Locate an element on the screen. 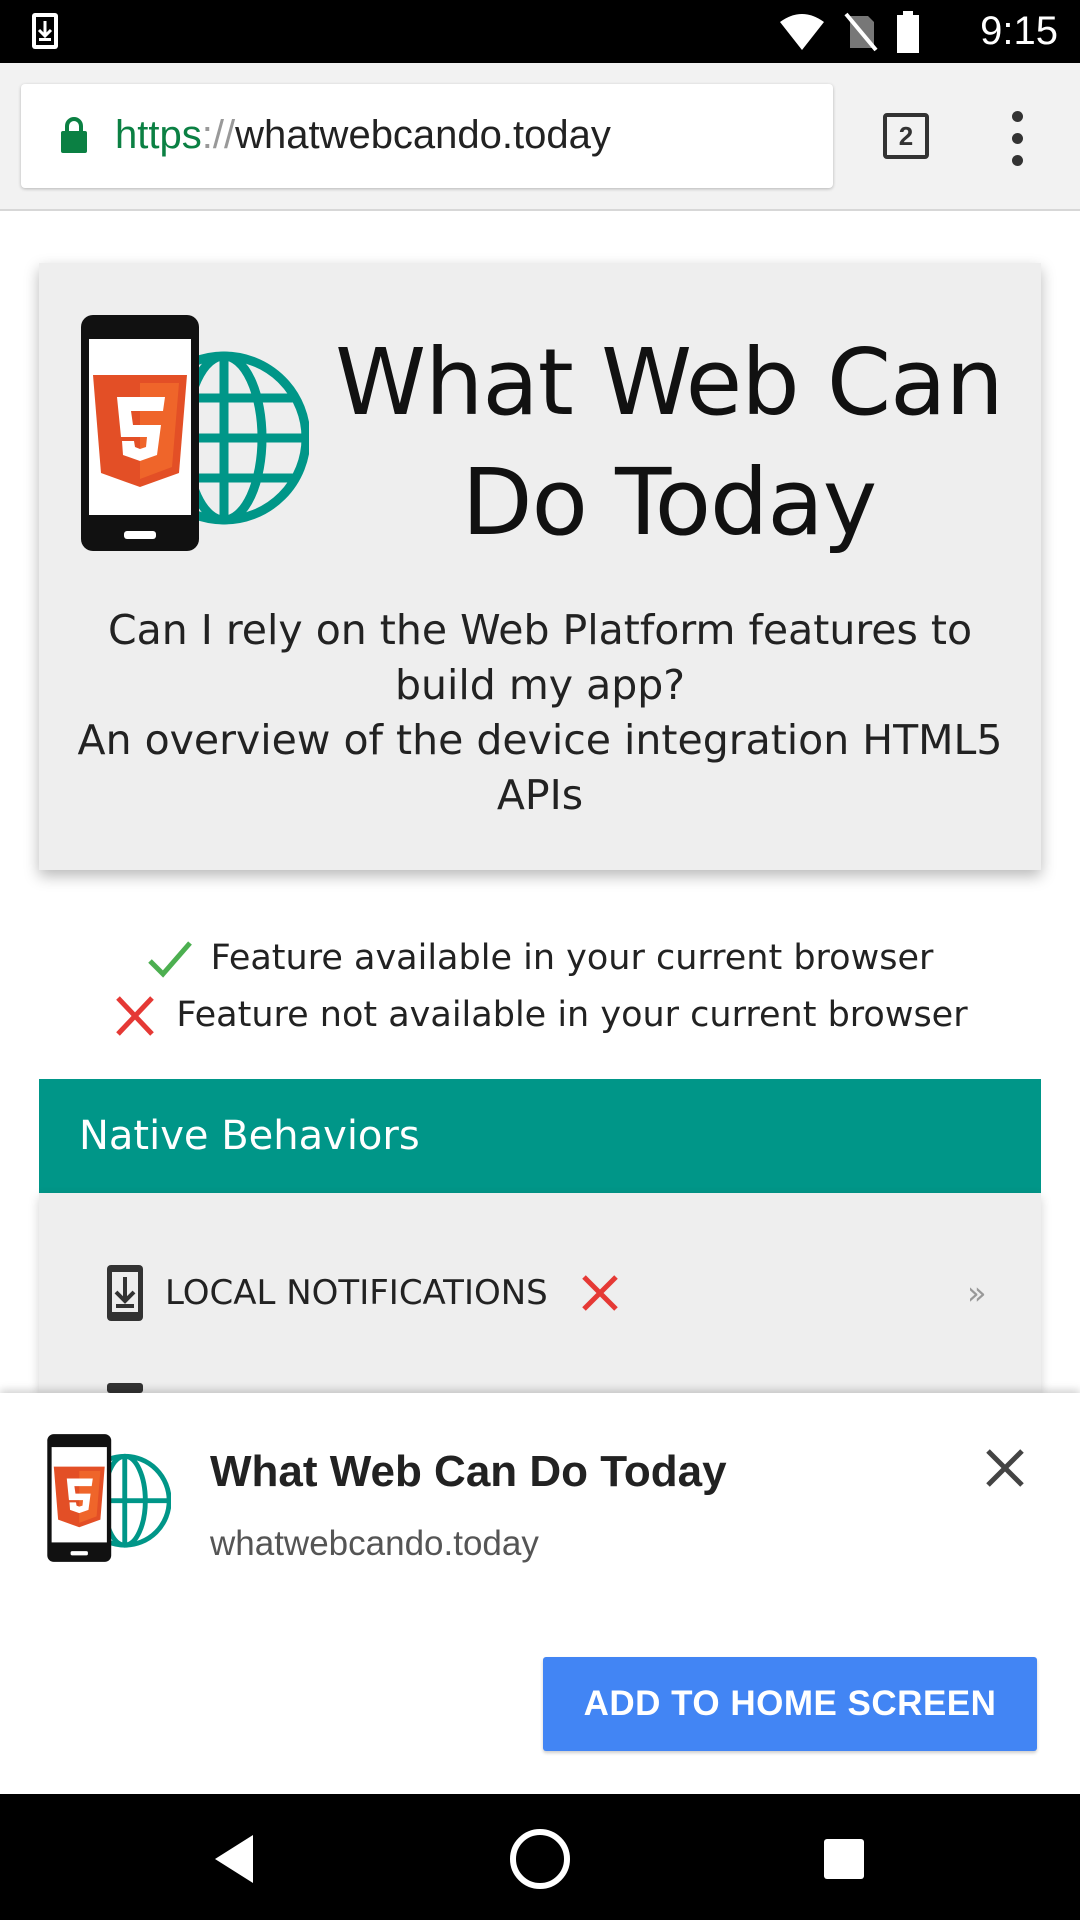 This screenshot has width=1080, height=1920. wifi-icon is located at coordinates (802, 32).